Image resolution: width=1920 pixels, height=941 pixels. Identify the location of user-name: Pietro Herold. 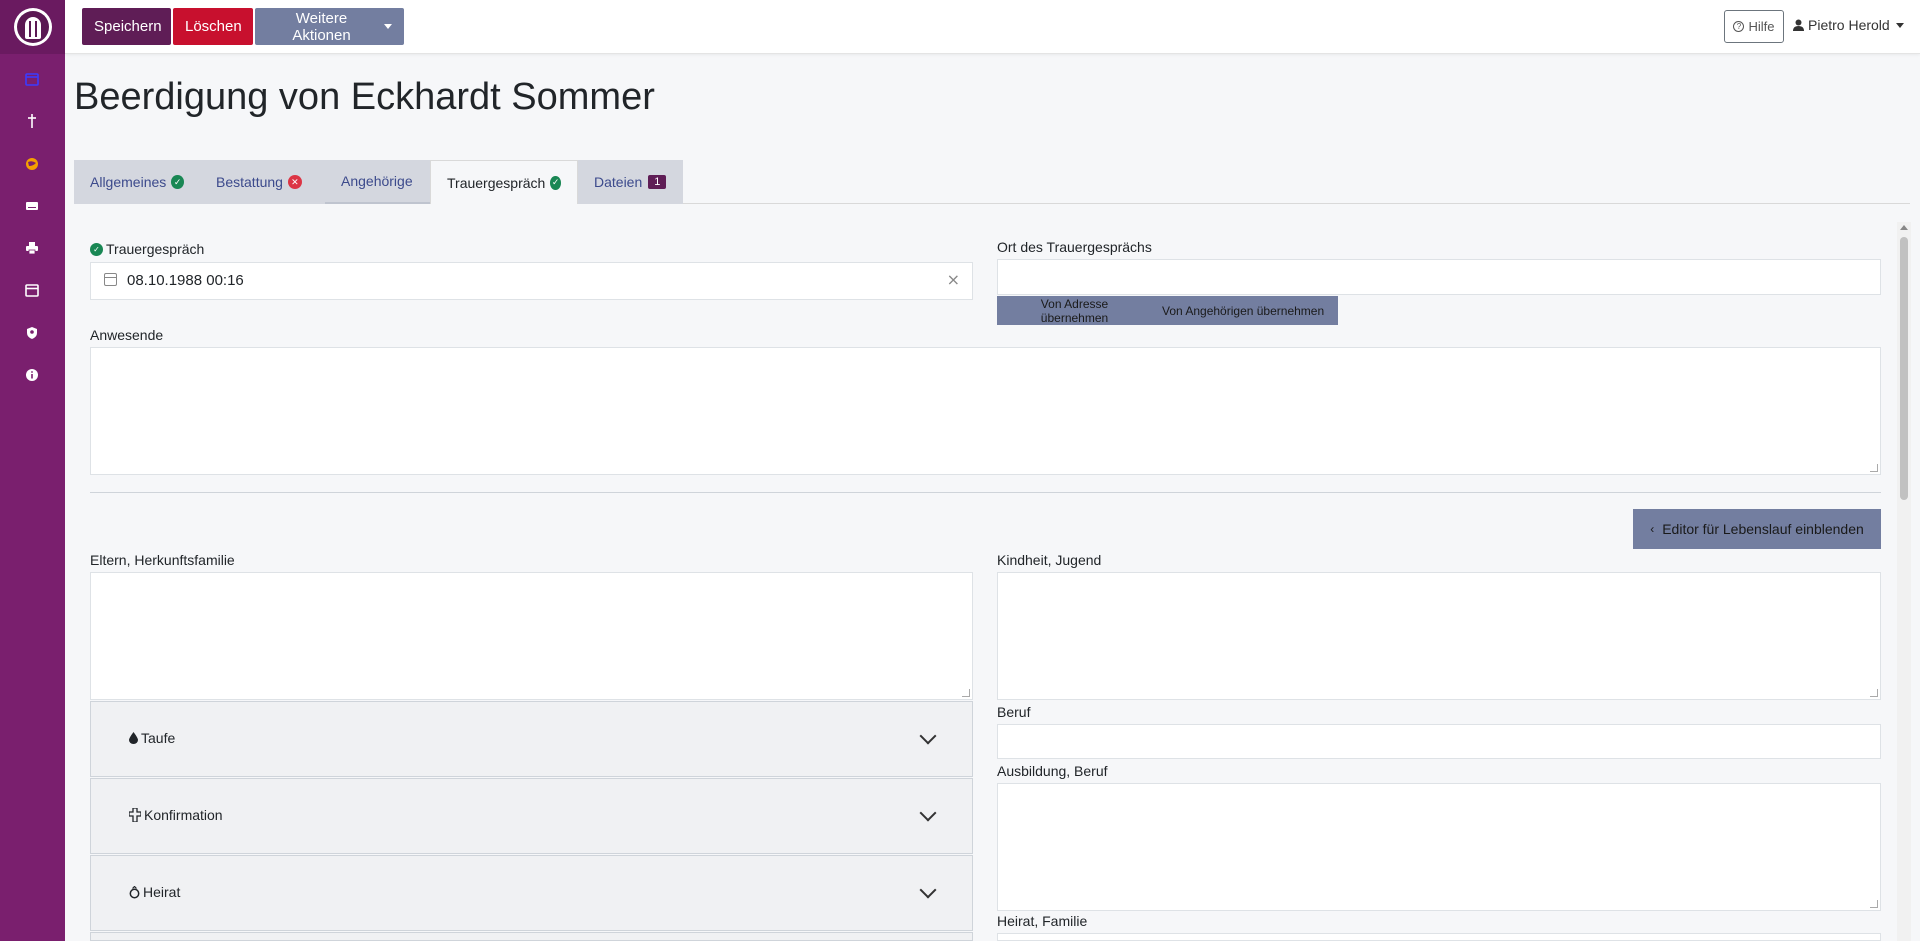
(1849, 25).